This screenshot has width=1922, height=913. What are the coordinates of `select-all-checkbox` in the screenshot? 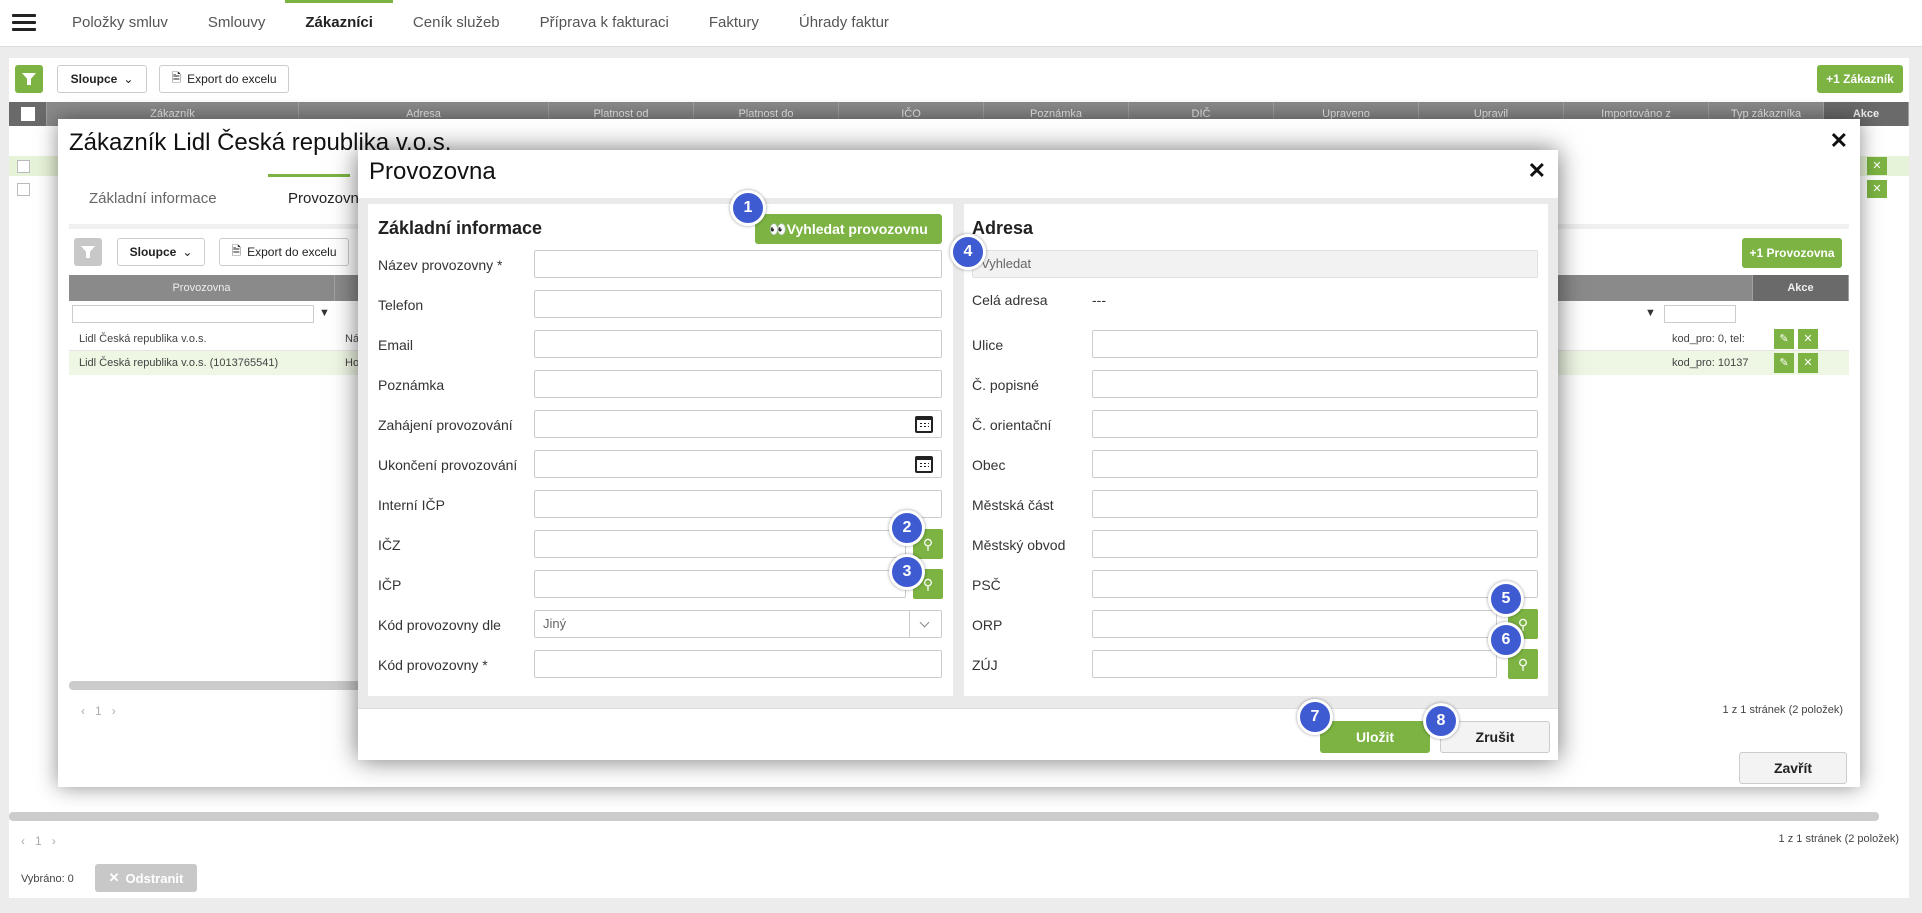 It's located at (28, 114).